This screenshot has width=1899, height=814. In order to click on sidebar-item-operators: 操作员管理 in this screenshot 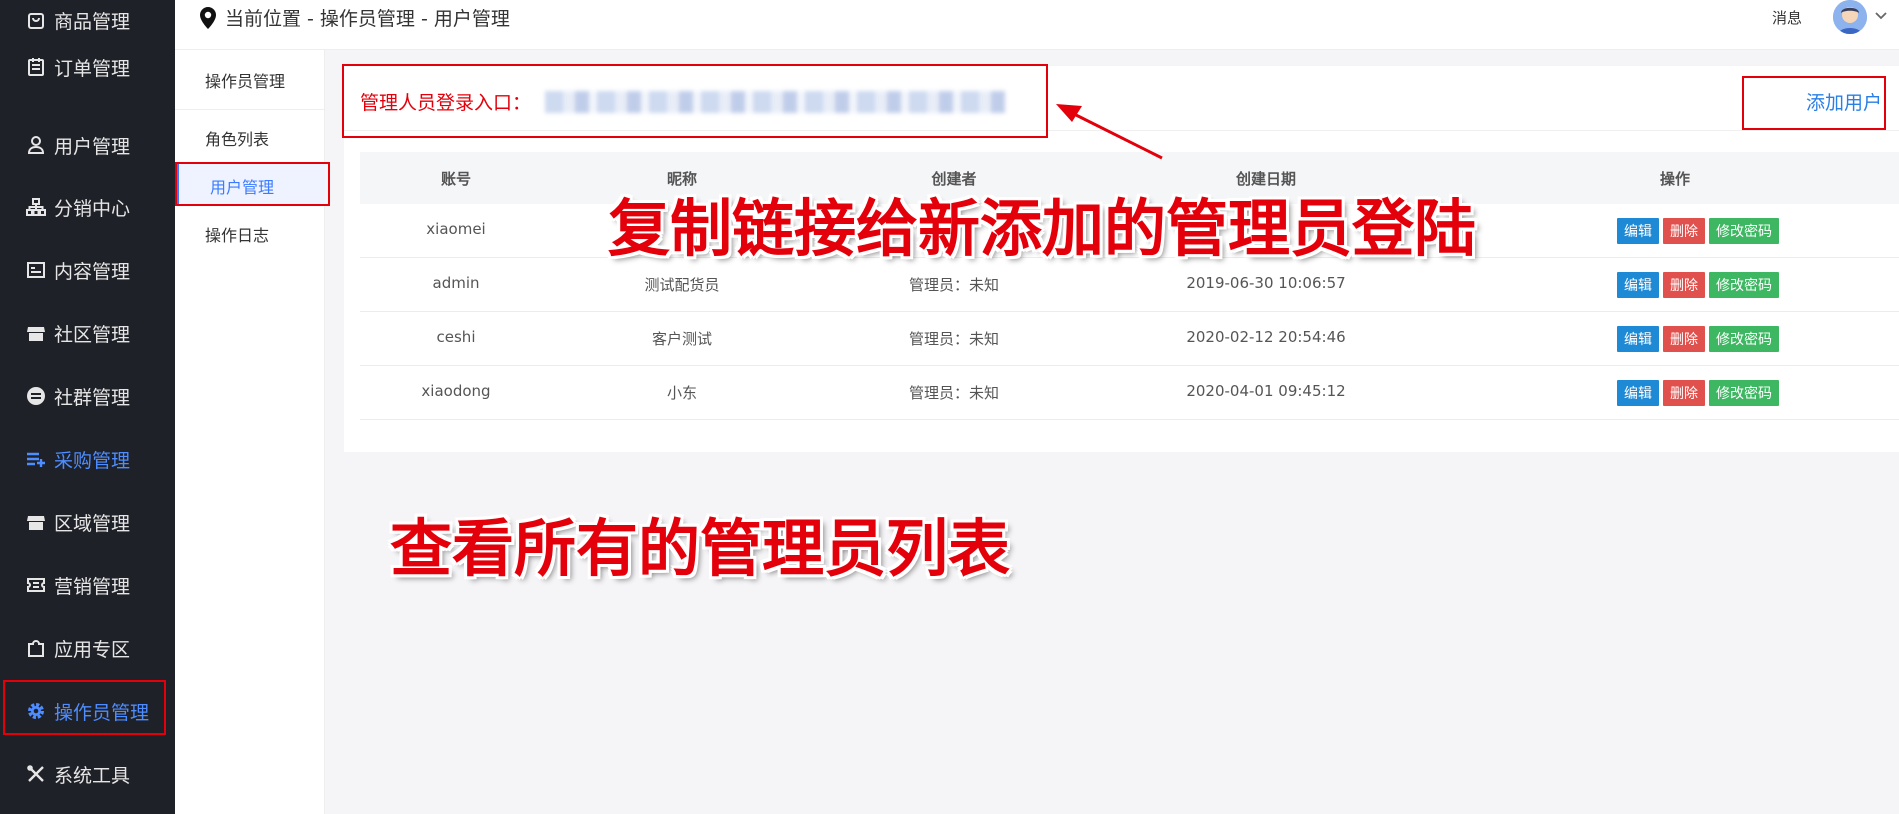, I will do `click(87, 711)`.